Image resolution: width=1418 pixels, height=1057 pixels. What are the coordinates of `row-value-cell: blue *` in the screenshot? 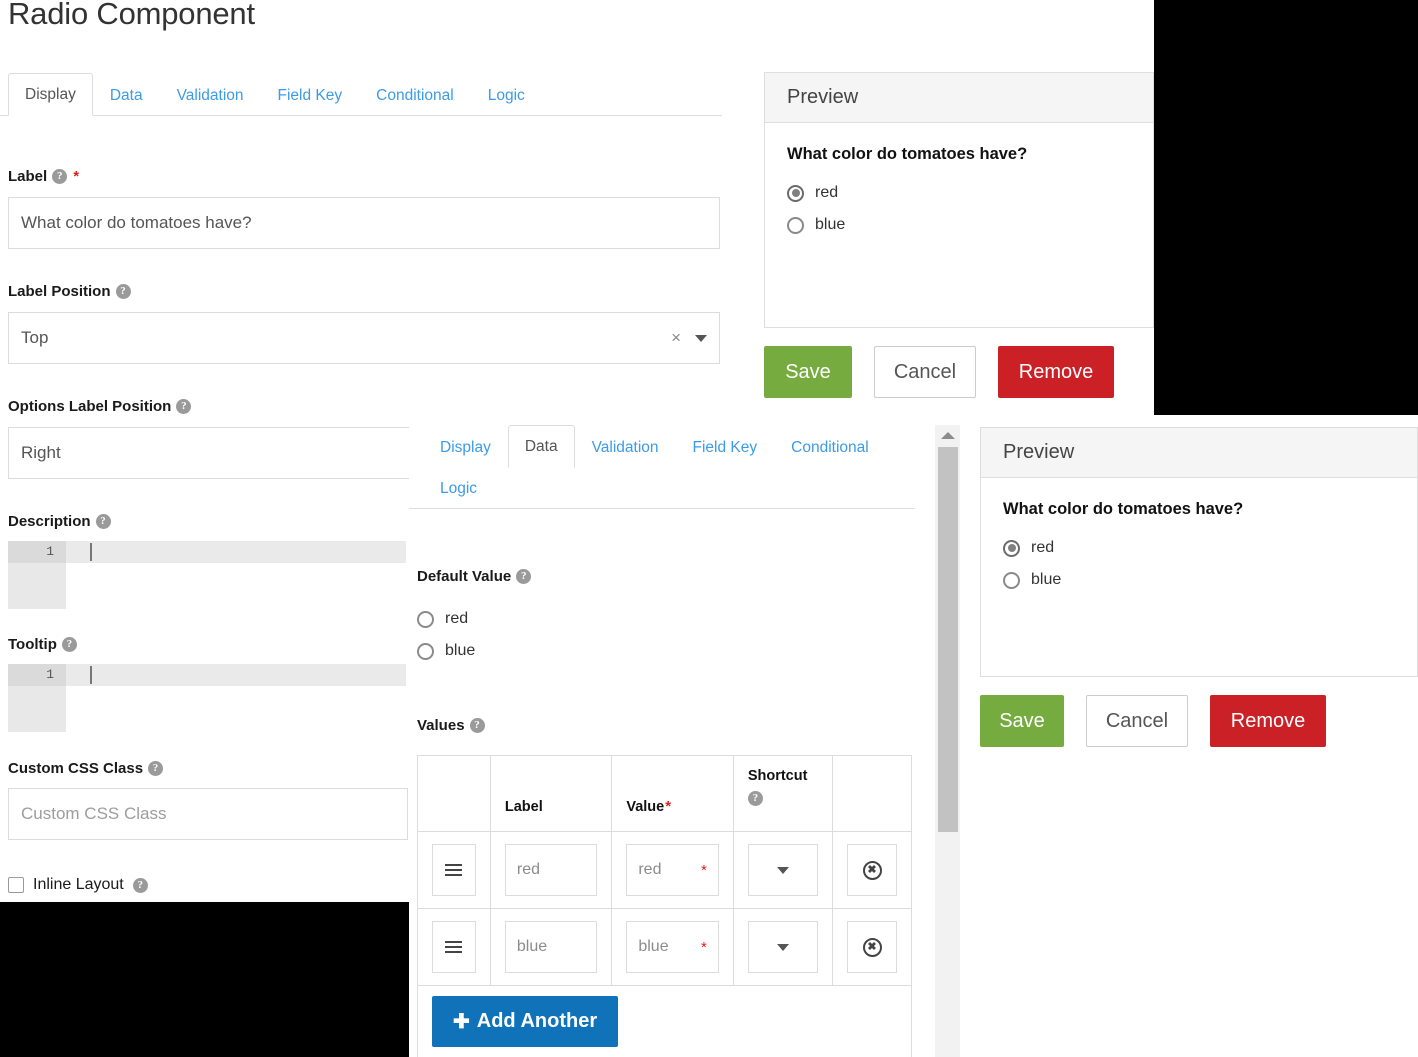 It's located at (672, 947).